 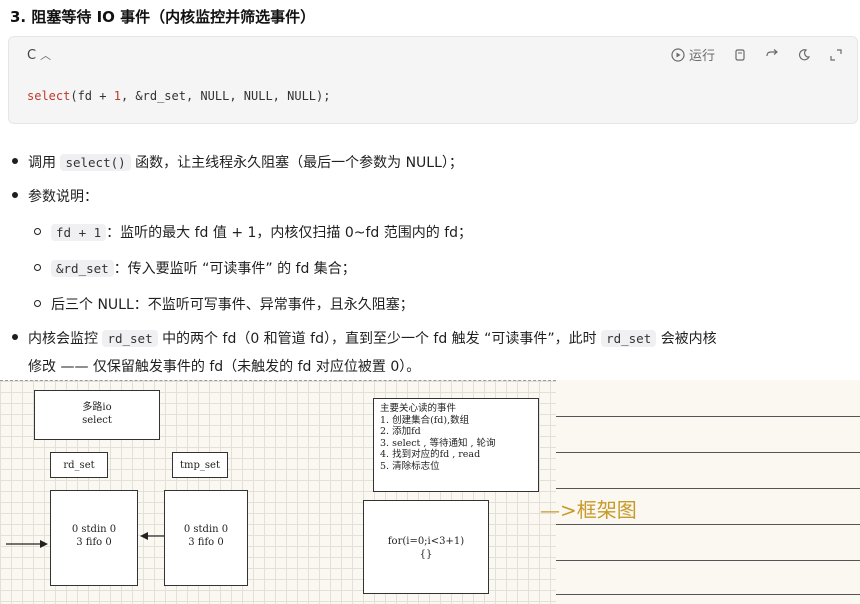 I want to click on chevron-up-icon: ︿, so click(x=46, y=55).